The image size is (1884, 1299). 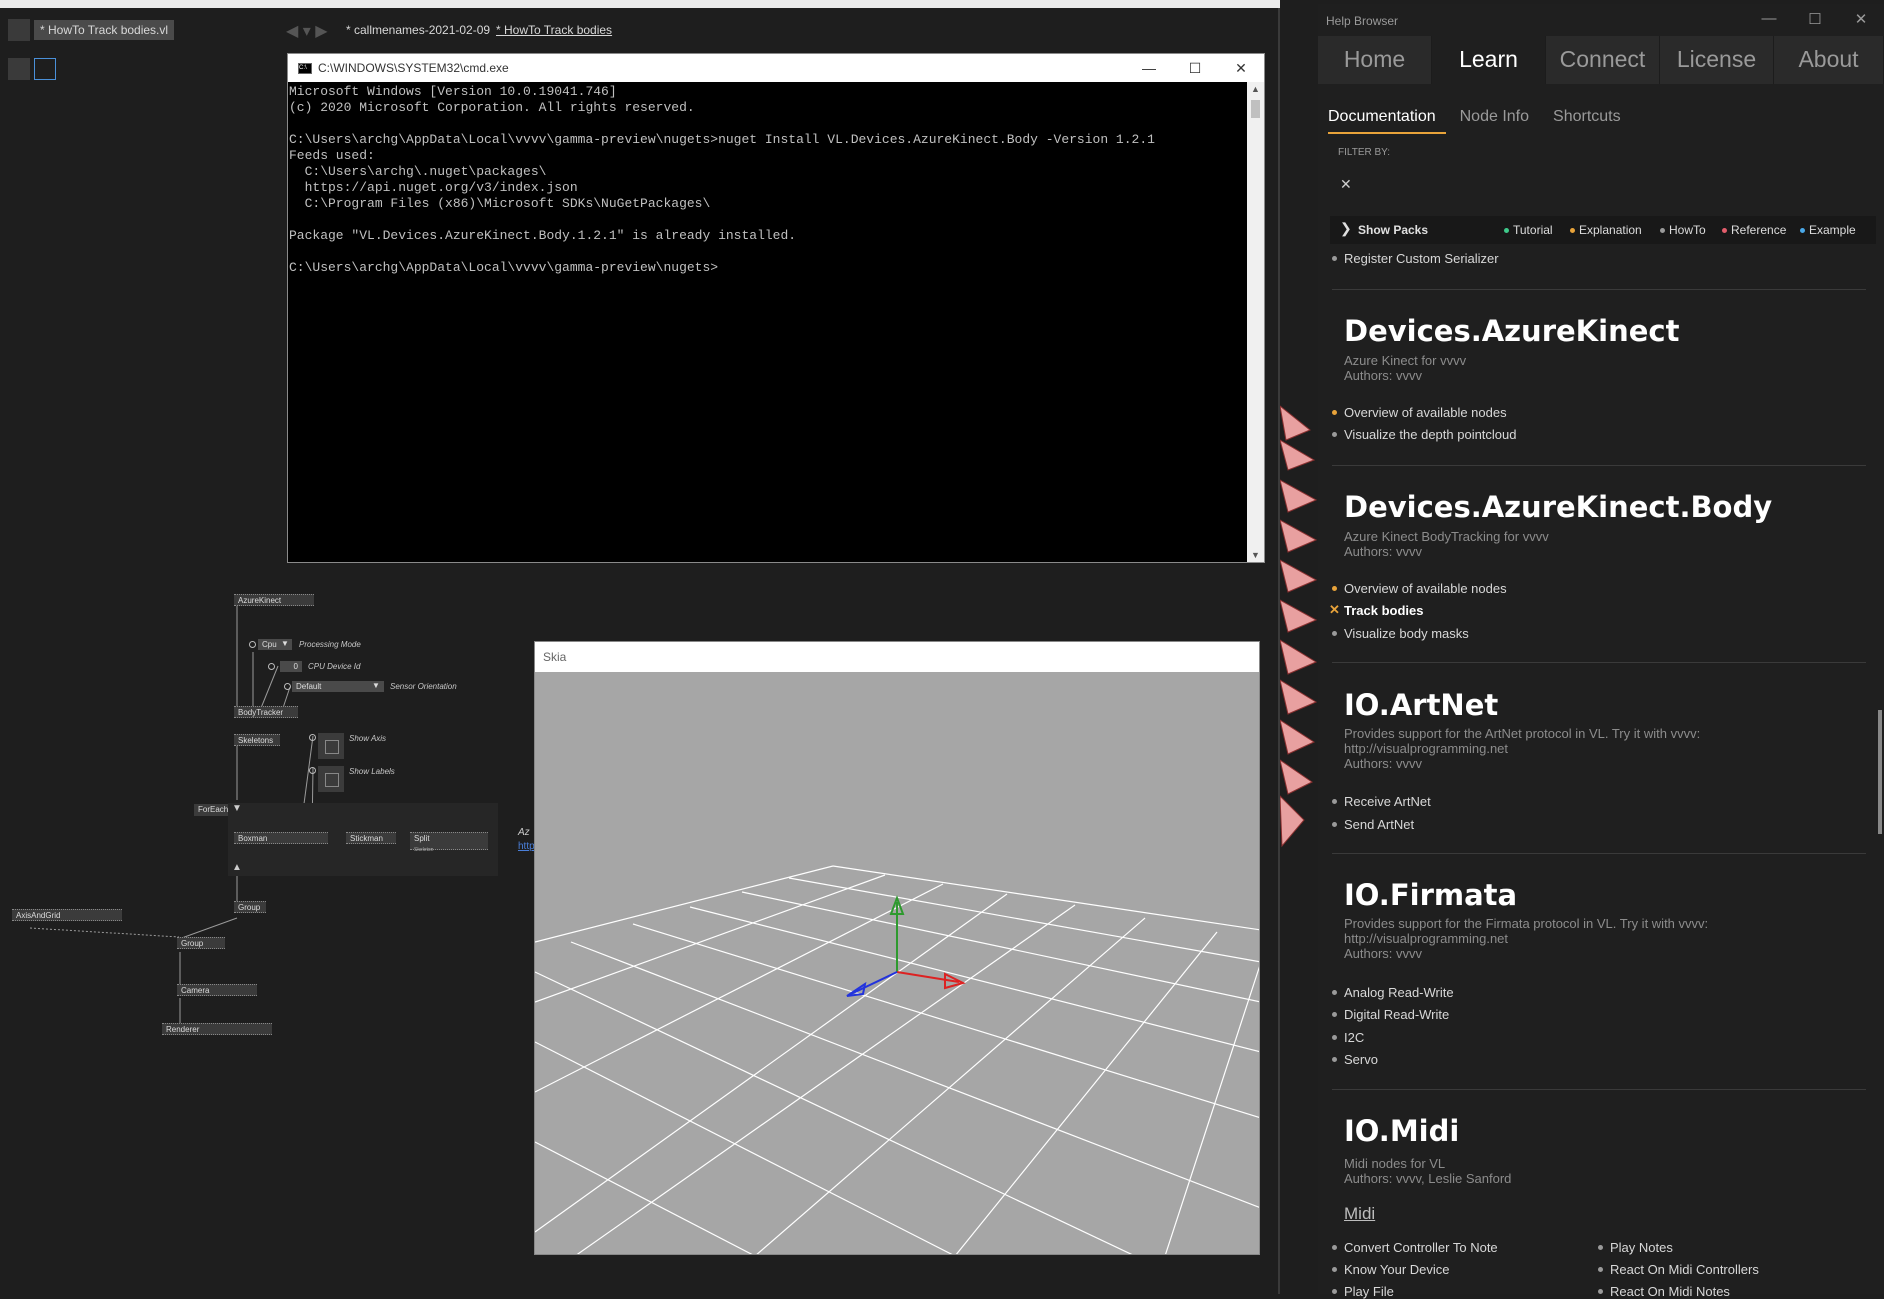 What do you see at coordinates (449, 842) in the screenshot?
I see `node-split: Split Skeleton` at bounding box center [449, 842].